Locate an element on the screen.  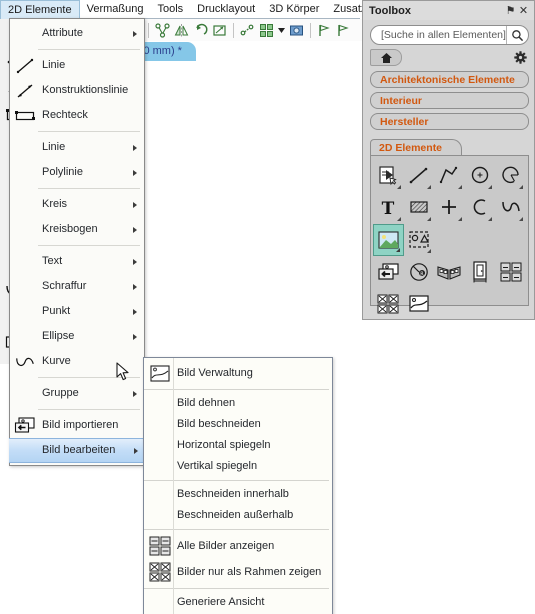
menu-item-schraffur: Schraffur is located at coordinates (77, 286).